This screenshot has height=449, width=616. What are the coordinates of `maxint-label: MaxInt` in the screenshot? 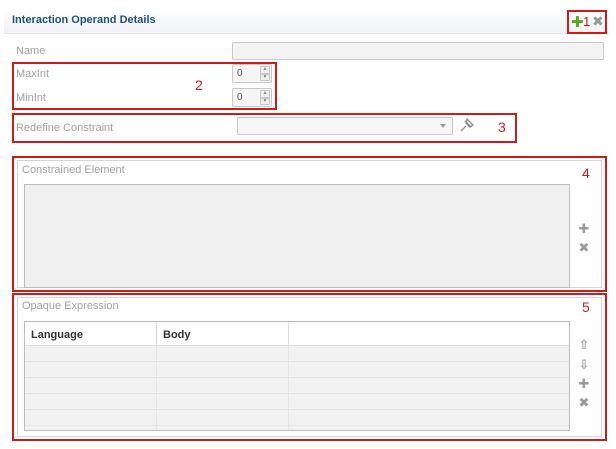 It's located at (33, 74).